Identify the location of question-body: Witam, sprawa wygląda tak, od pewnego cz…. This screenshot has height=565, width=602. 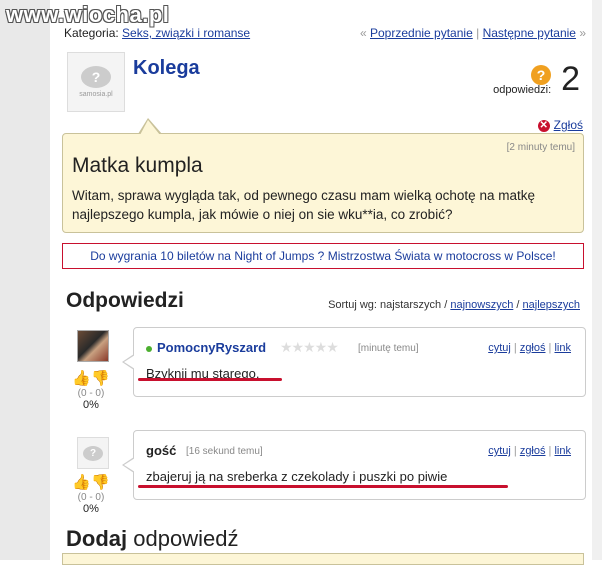
(303, 205).